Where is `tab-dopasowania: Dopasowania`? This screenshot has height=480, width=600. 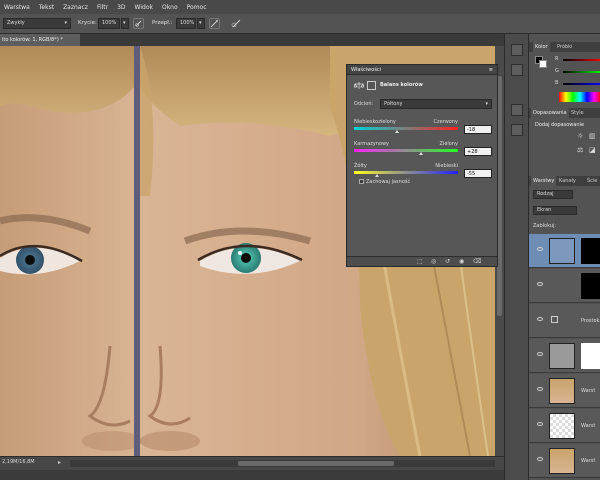 tab-dopasowania: Dopasowania is located at coordinates (550, 113).